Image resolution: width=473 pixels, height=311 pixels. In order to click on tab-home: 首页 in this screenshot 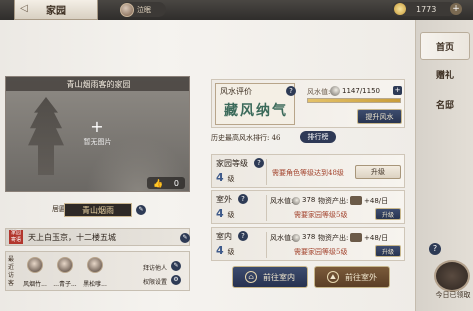, I will do `click(445, 46)`.